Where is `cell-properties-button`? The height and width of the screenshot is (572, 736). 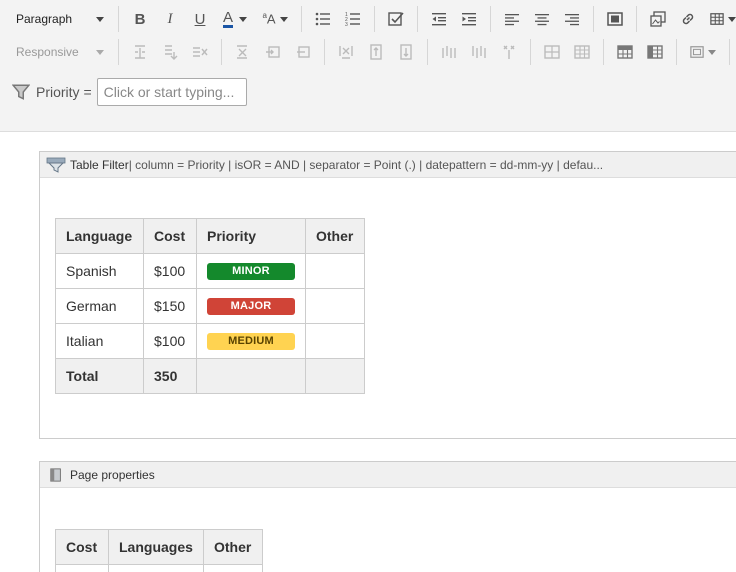
cell-properties-button is located at coordinates (703, 52).